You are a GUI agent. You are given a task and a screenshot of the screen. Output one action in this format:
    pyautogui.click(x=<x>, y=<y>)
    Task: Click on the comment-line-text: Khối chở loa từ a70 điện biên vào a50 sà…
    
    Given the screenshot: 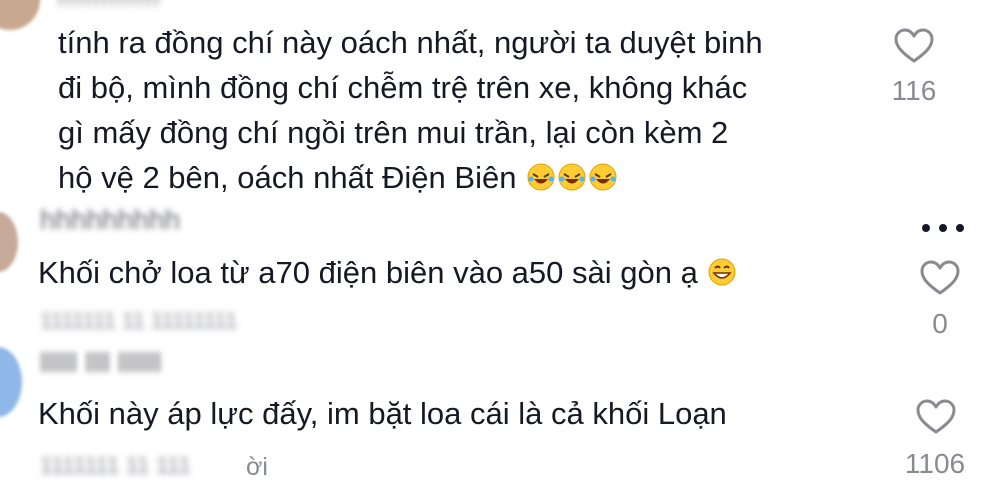 What is the action you would take?
    pyautogui.click(x=368, y=272)
    